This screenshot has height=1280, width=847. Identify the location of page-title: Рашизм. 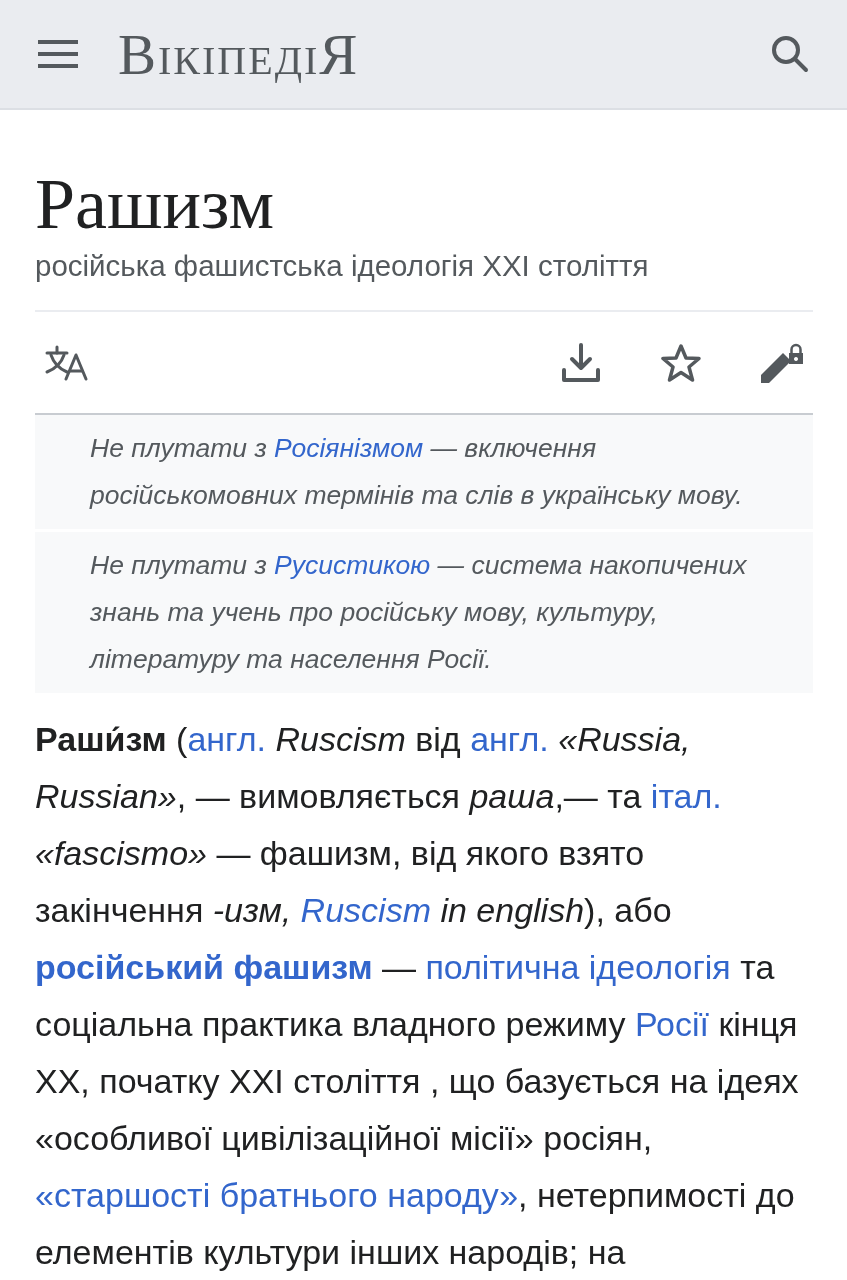
(155, 204).